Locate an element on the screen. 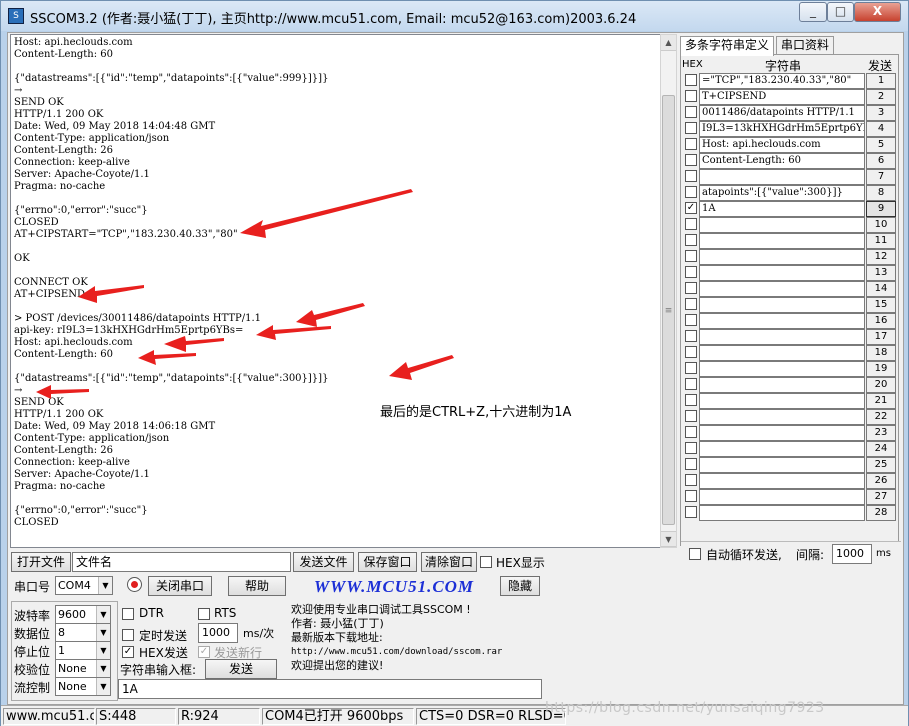  stopbits-select: 1 ▼ is located at coordinates (83, 650).